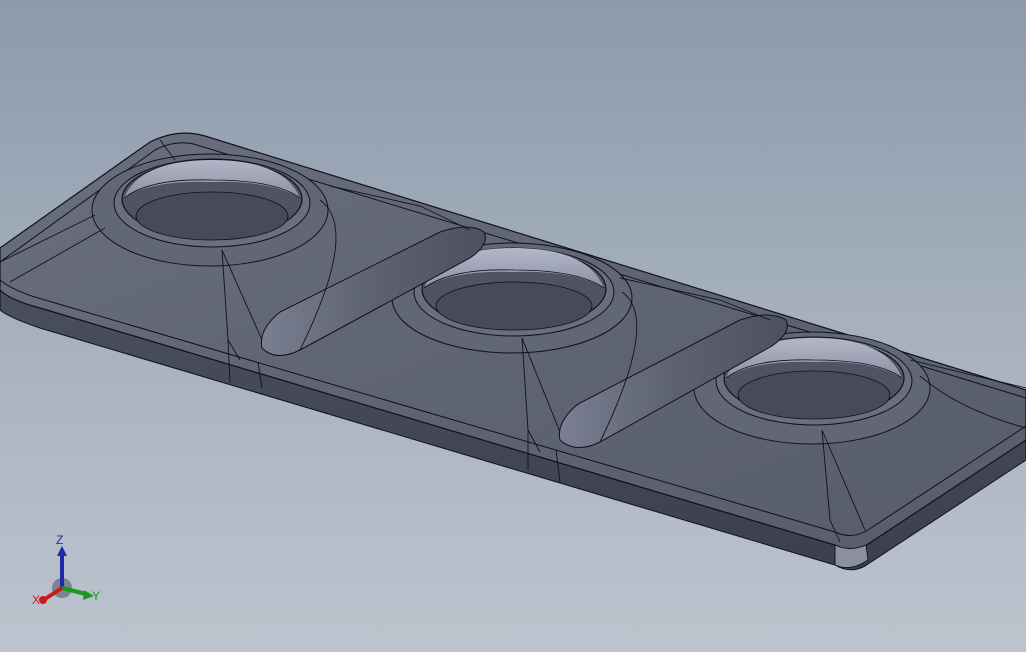 The width and height of the screenshot is (1026, 652). What do you see at coordinates (210, 210) in the screenshot?
I see `boss-left` at bounding box center [210, 210].